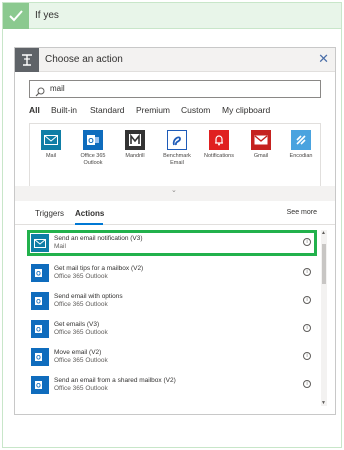  Describe the element at coordinates (27, 60) in the screenshot. I see `operation-icon` at that location.